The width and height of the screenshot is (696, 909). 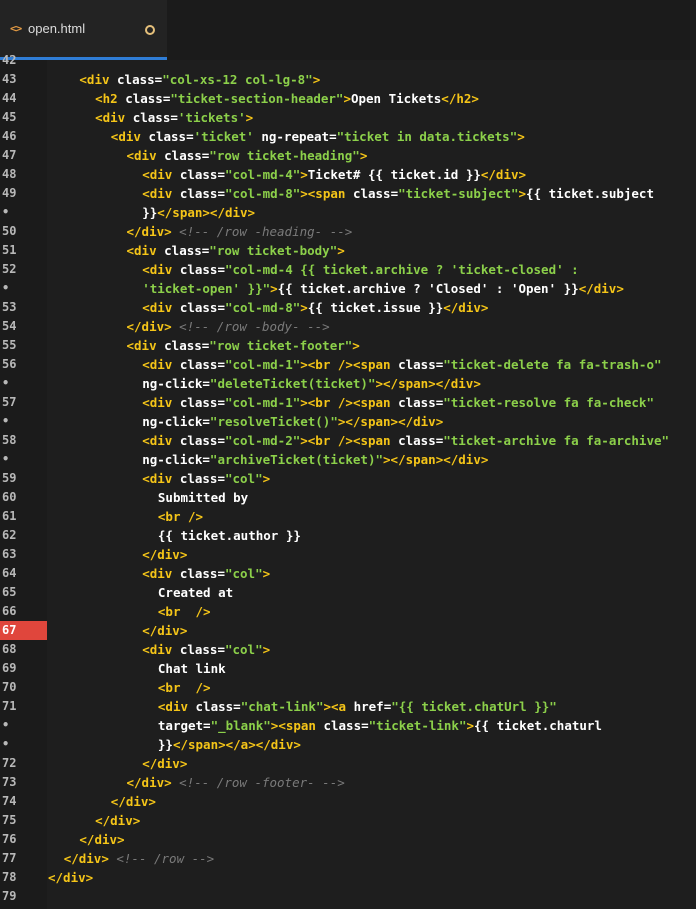 What do you see at coordinates (348, 535) in the screenshot?
I see `code-line: 62 {{ ticket.author }}` at bounding box center [348, 535].